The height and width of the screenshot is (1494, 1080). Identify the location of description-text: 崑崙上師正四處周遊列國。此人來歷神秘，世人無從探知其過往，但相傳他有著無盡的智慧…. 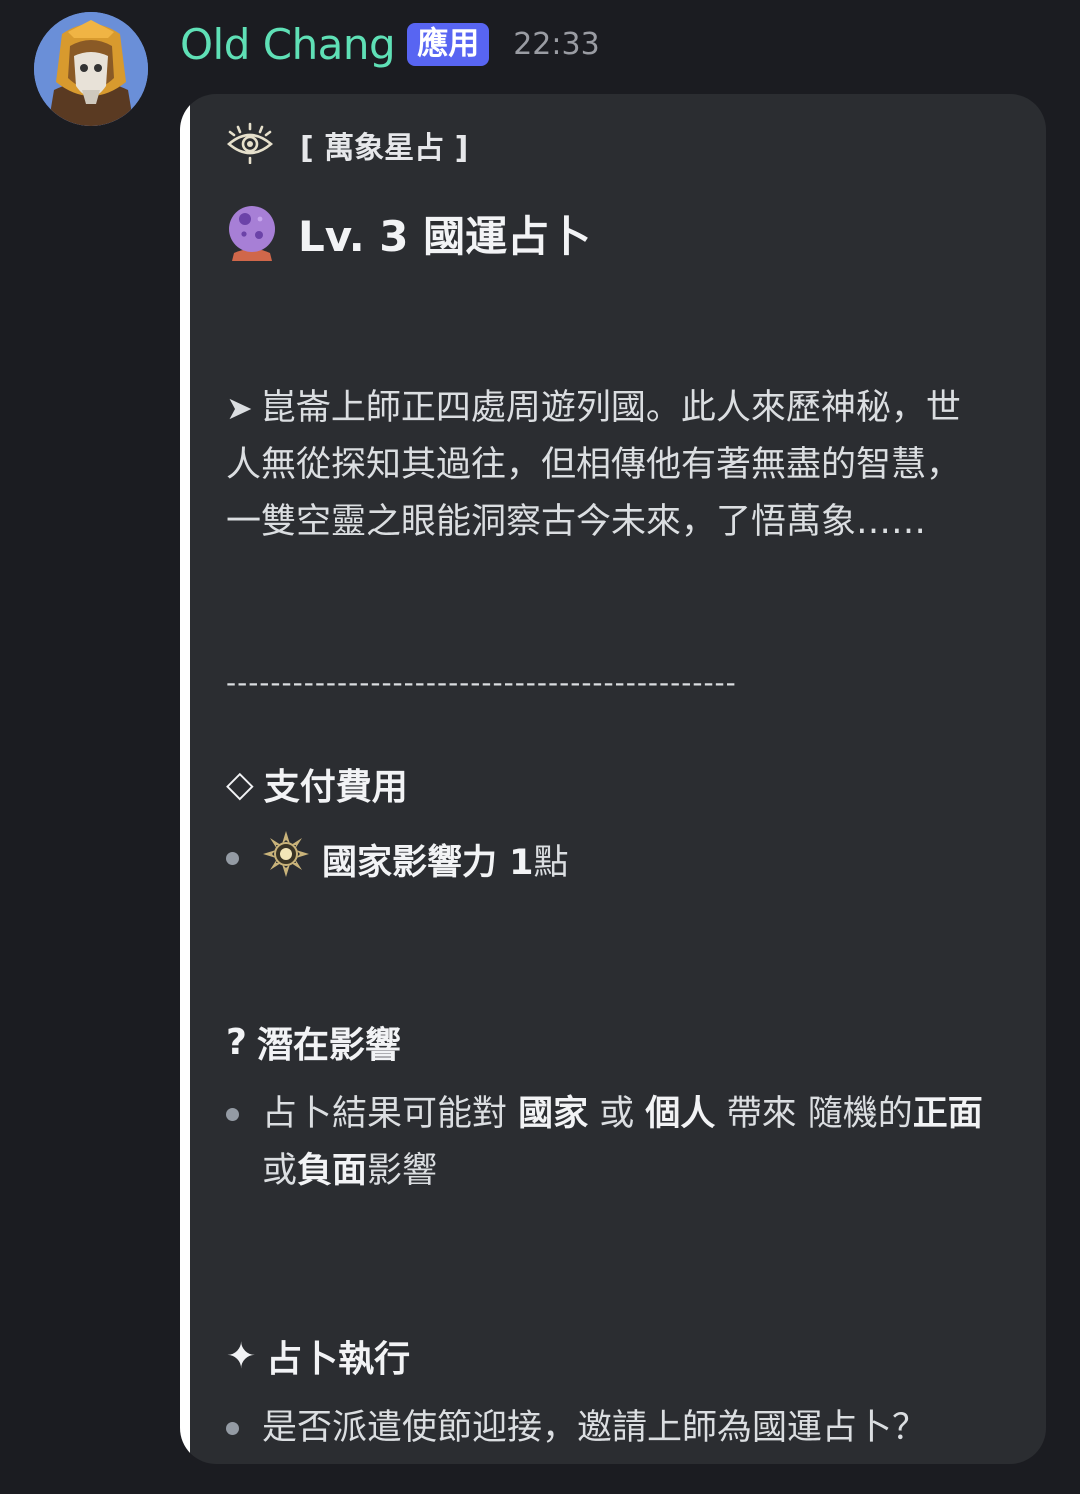
(594, 465).